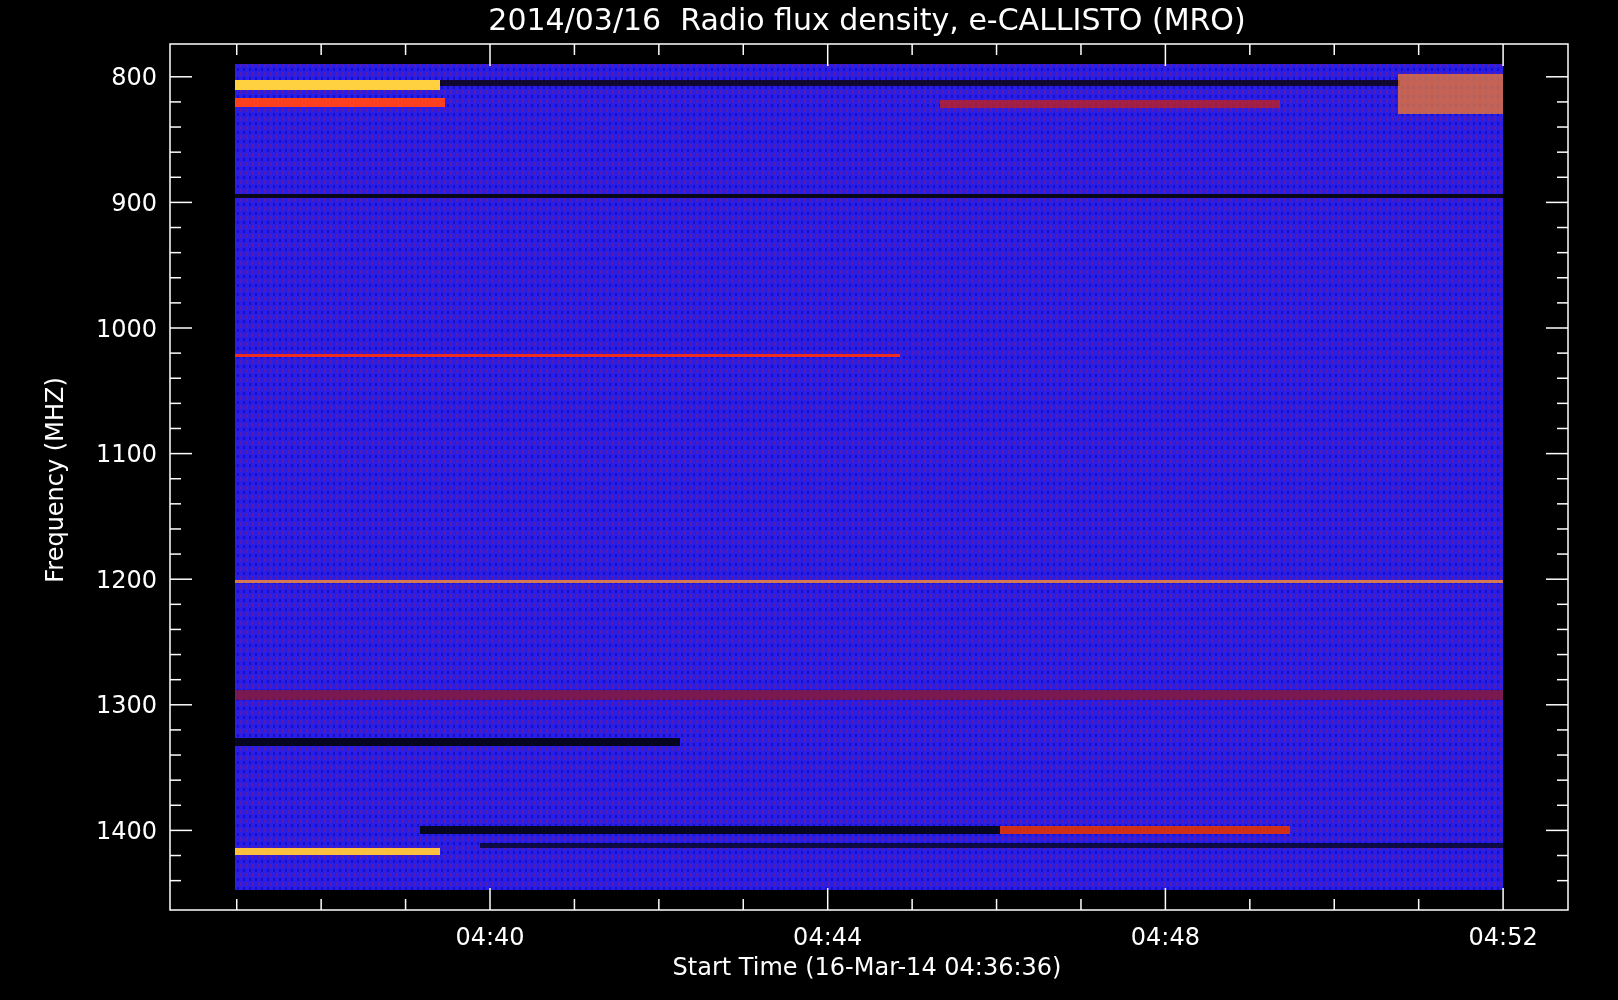 The height and width of the screenshot is (1000, 1618). I want to click on tick-label: 1000, so click(126, 328).